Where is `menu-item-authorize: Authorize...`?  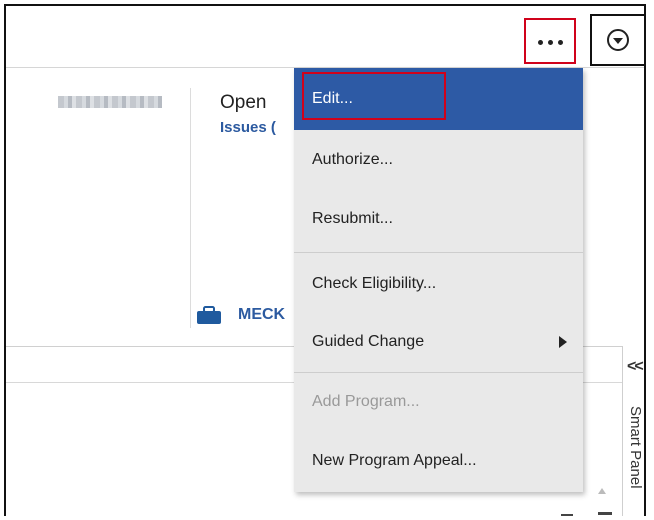 menu-item-authorize: Authorize... is located at coordinates (438, 160).